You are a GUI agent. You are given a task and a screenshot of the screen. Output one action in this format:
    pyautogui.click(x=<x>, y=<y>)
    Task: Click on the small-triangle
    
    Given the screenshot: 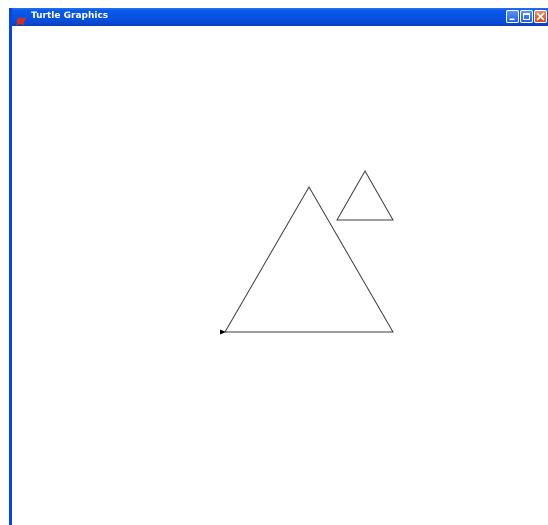 What is the action you would take?
    pyautogui.click(x=365, y=195)
    